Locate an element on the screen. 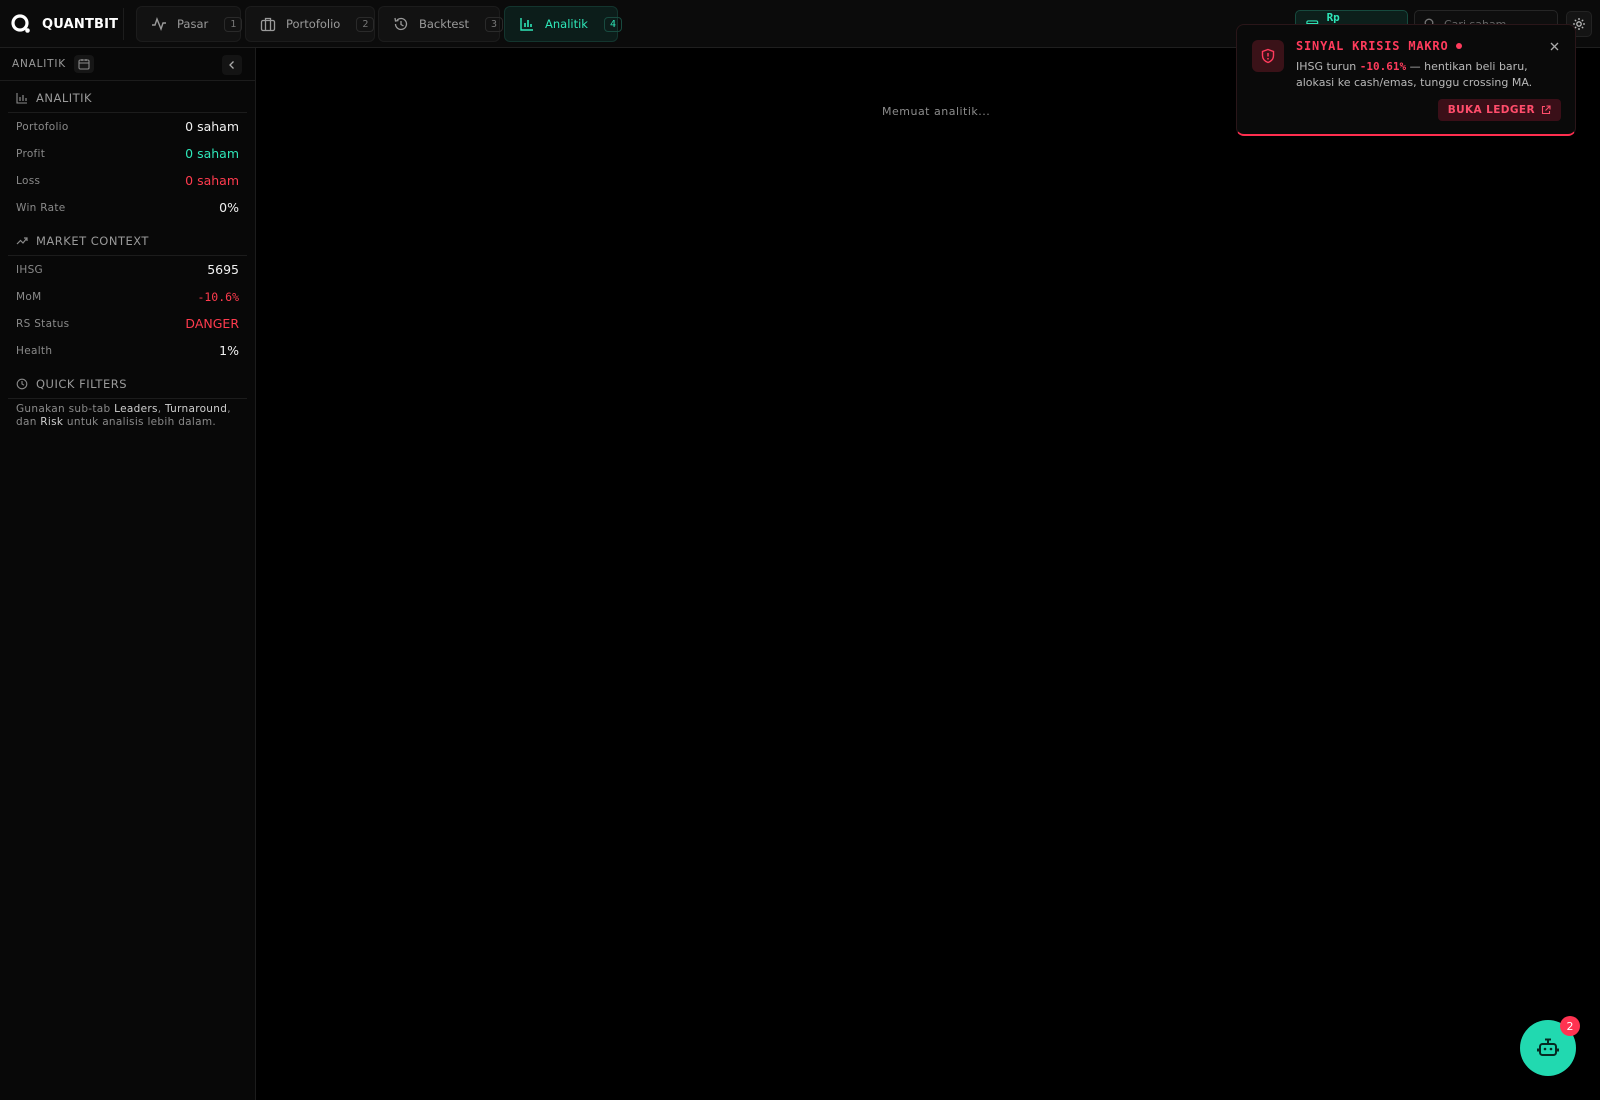 Image resolution: width=1600 pixels, height=1100 pixels. alert-title: SINYAL KRISIS MAKRO is located at coordinates (1379, 46).